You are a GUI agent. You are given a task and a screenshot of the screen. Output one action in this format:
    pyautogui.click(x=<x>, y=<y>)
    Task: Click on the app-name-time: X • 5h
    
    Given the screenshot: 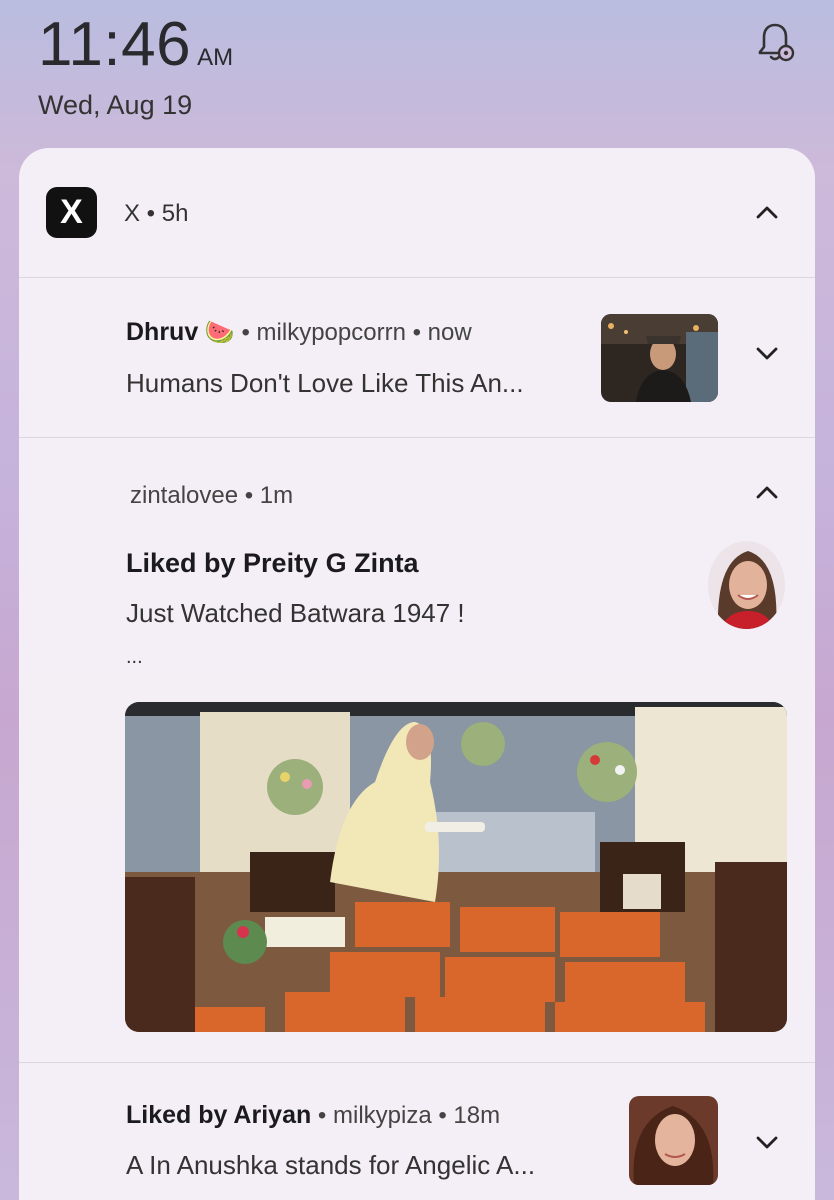 What is the action you would take?
    pyautogui.click(x=156, y=213)
    